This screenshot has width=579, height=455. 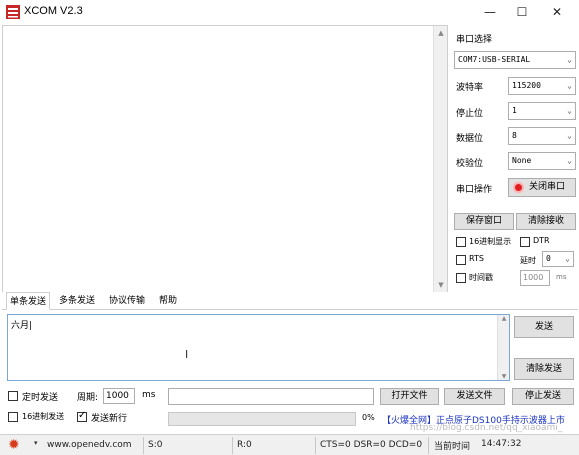 I want to click on receive-scrollbar: ▲ ▼, so click(x=440, y=159).